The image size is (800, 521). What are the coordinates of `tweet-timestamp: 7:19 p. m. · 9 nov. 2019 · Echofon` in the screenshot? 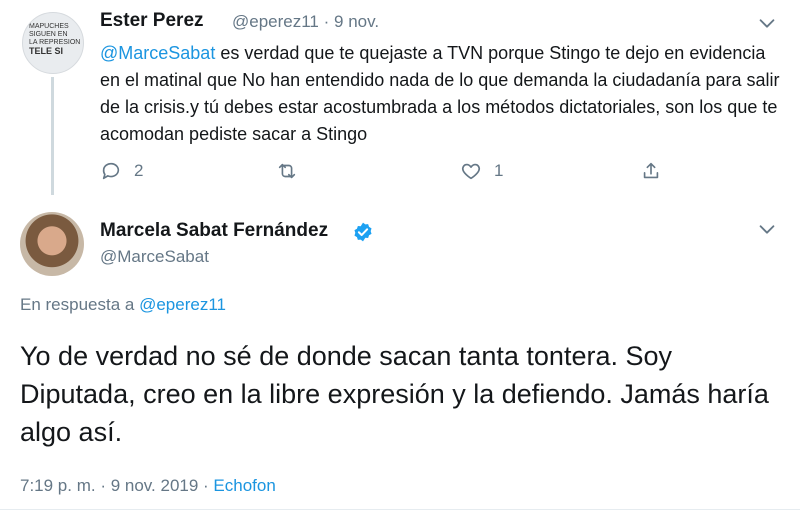 It's located at (148, 486).